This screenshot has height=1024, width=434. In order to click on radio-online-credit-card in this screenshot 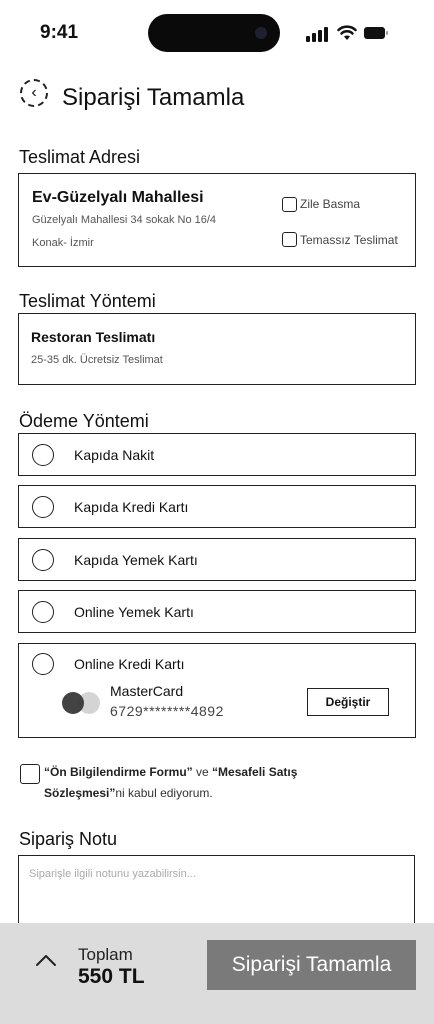, I will do `click(43, 664)`.